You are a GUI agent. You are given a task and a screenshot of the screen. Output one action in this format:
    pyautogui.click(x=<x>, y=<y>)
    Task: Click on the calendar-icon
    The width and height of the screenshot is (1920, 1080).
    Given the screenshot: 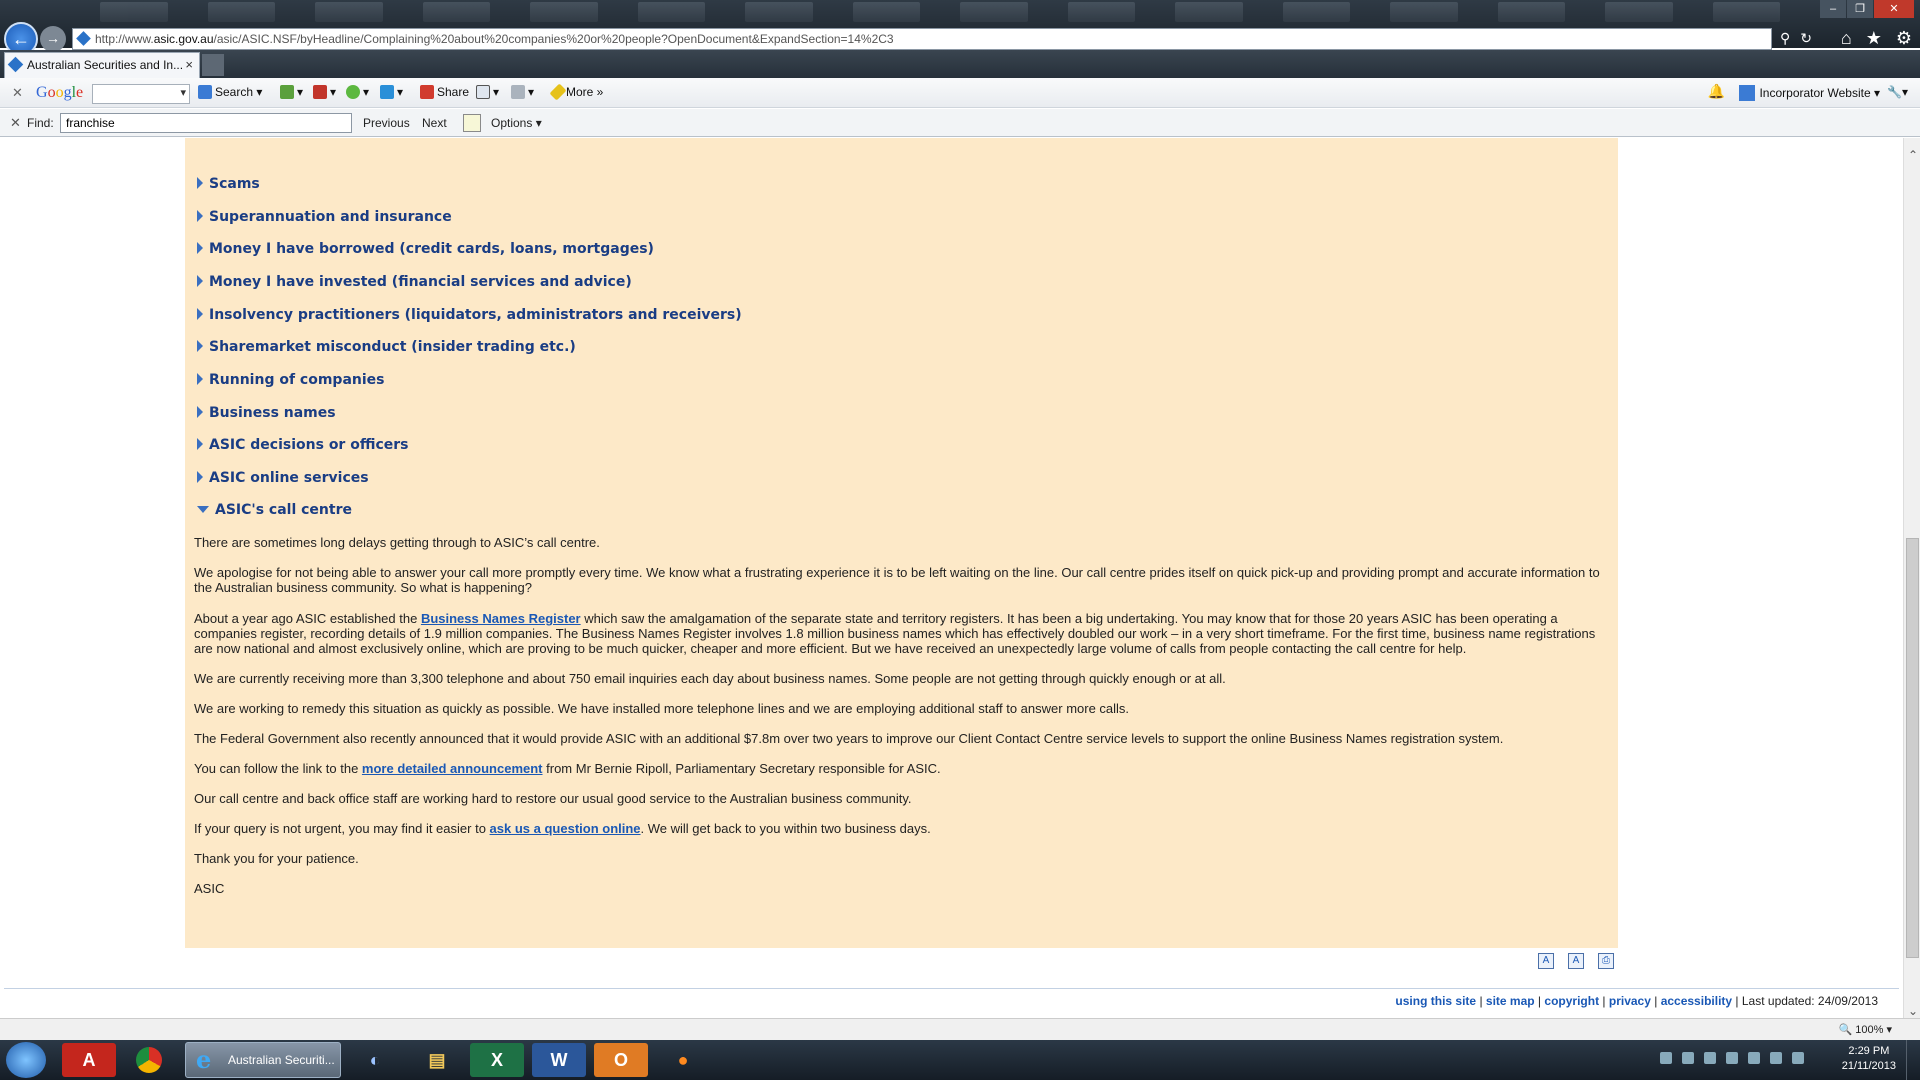 What is the action you would take?
    pyautogui.click(x=320, y=92)
    